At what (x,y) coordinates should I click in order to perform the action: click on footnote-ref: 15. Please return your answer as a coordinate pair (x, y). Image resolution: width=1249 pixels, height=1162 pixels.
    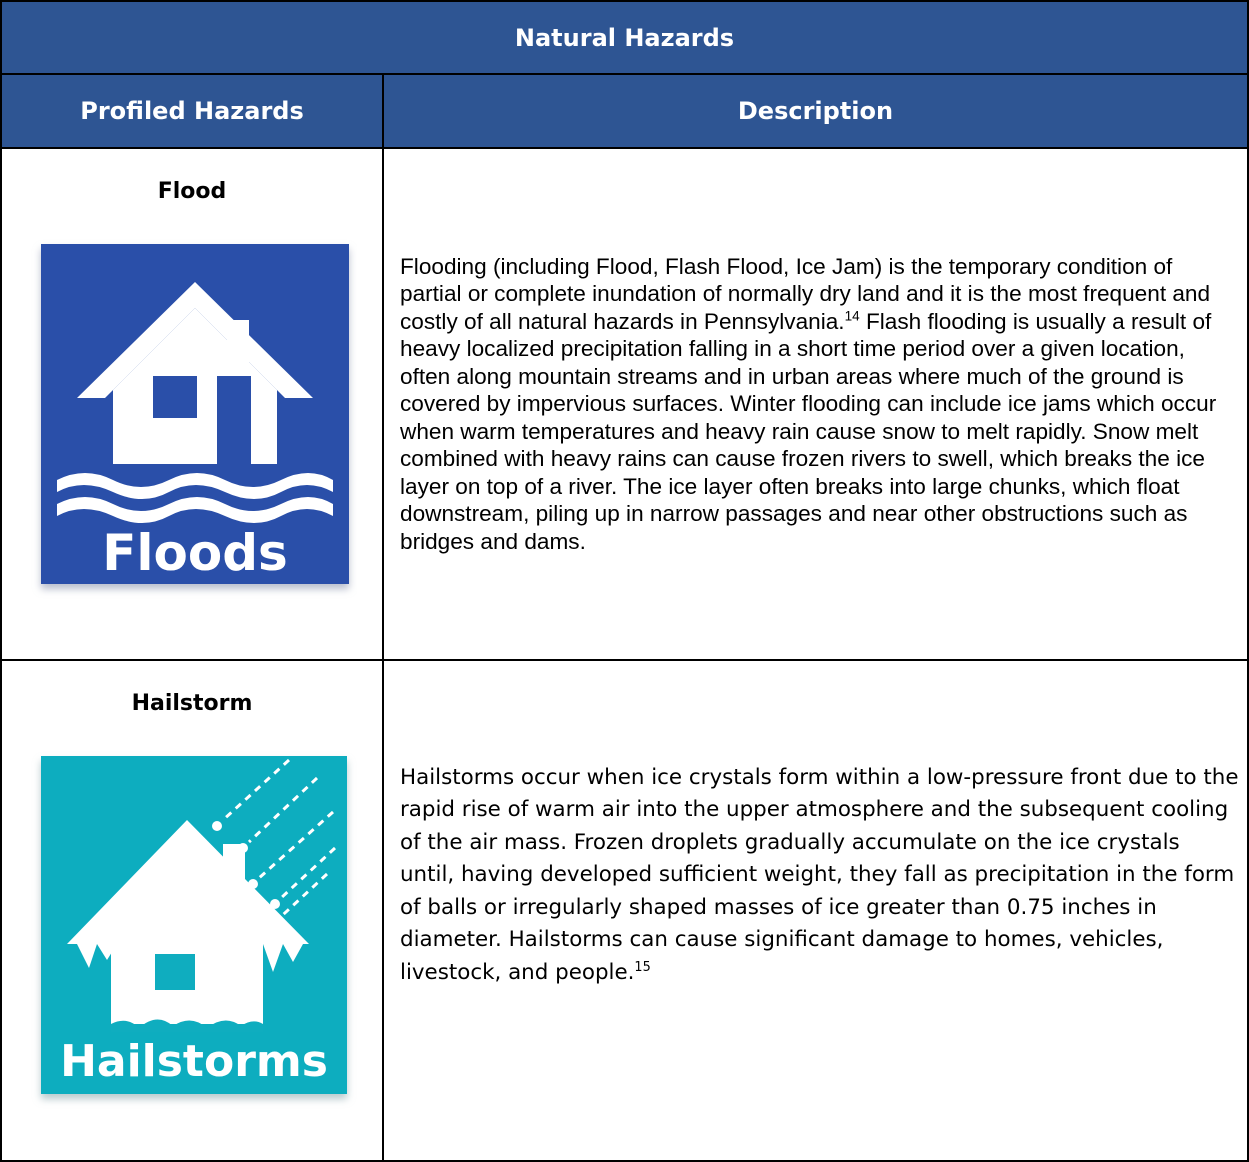
    Looking at the image, I should click on (642, 967).